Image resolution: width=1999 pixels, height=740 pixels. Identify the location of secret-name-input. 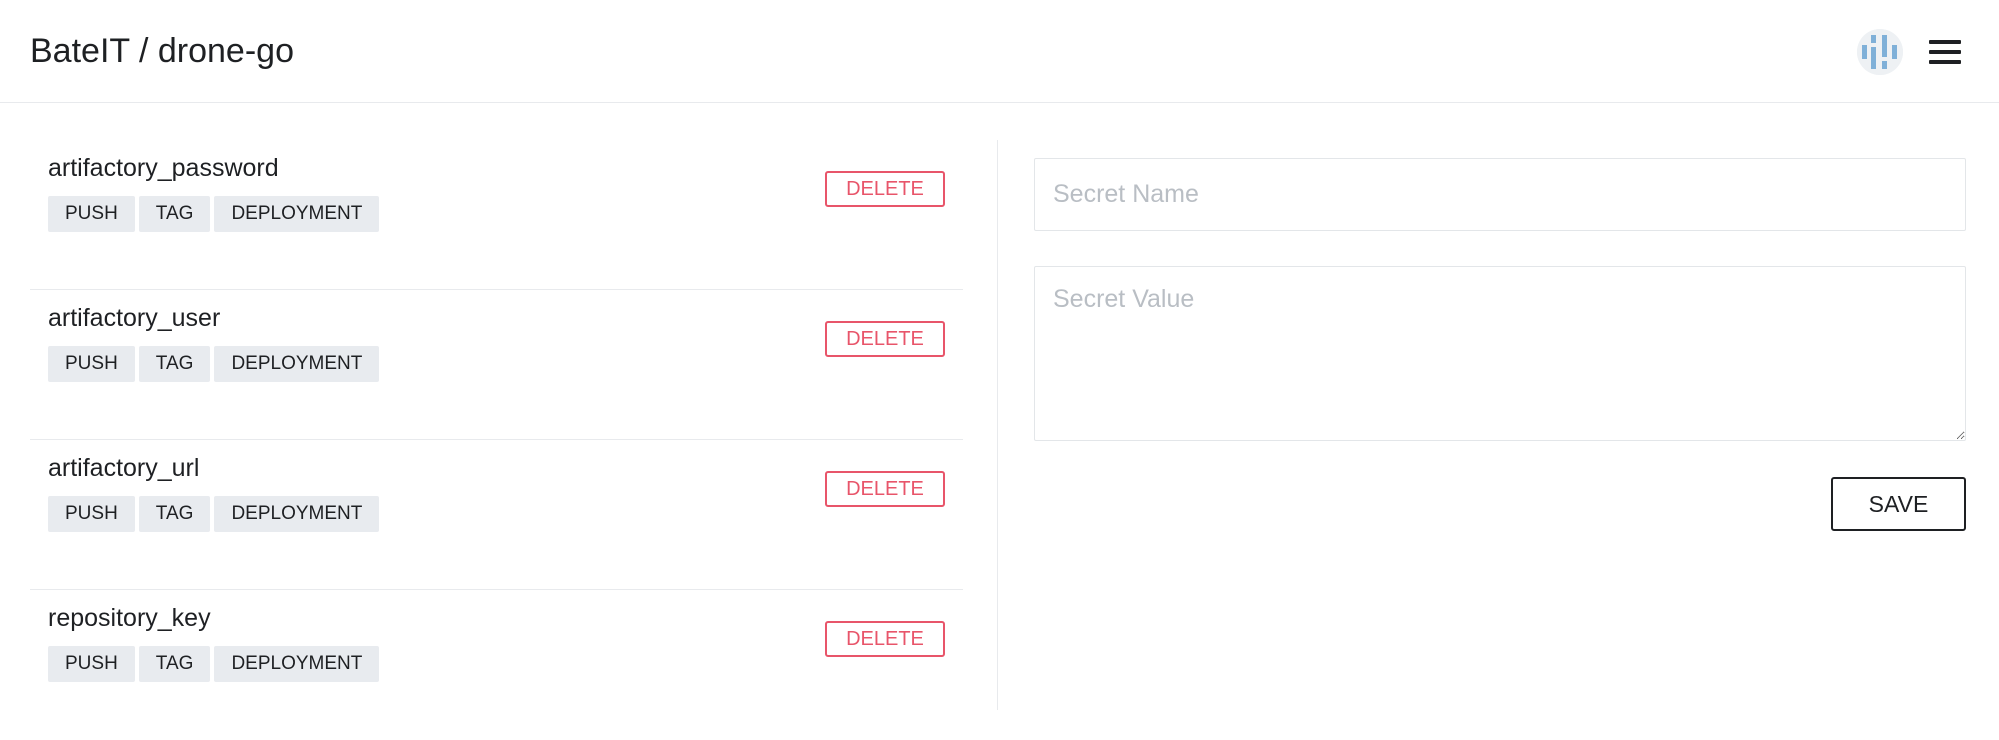
(1500, 194).